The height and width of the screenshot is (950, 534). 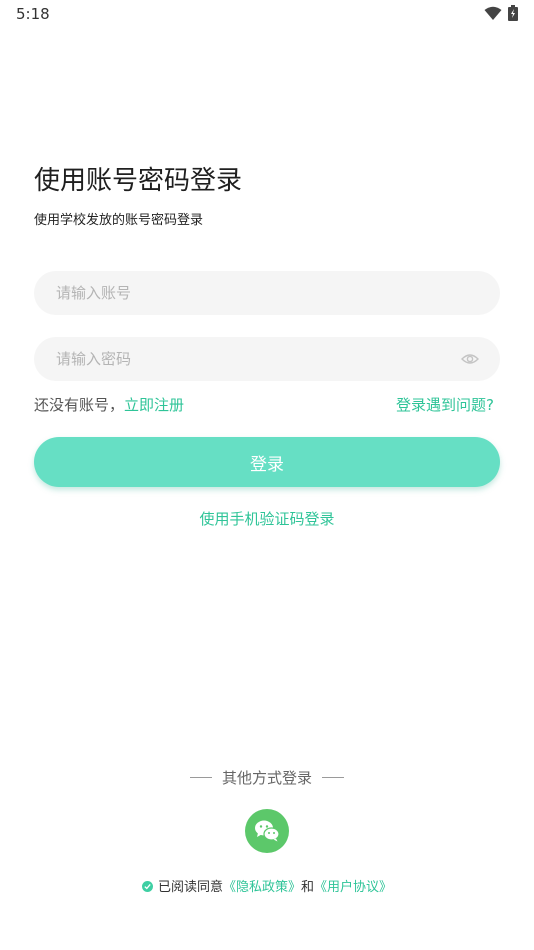 What do you see at coordinates (200, 777) in the screenshot?
I see `divider-line-left` at bounding box center [200, 777].